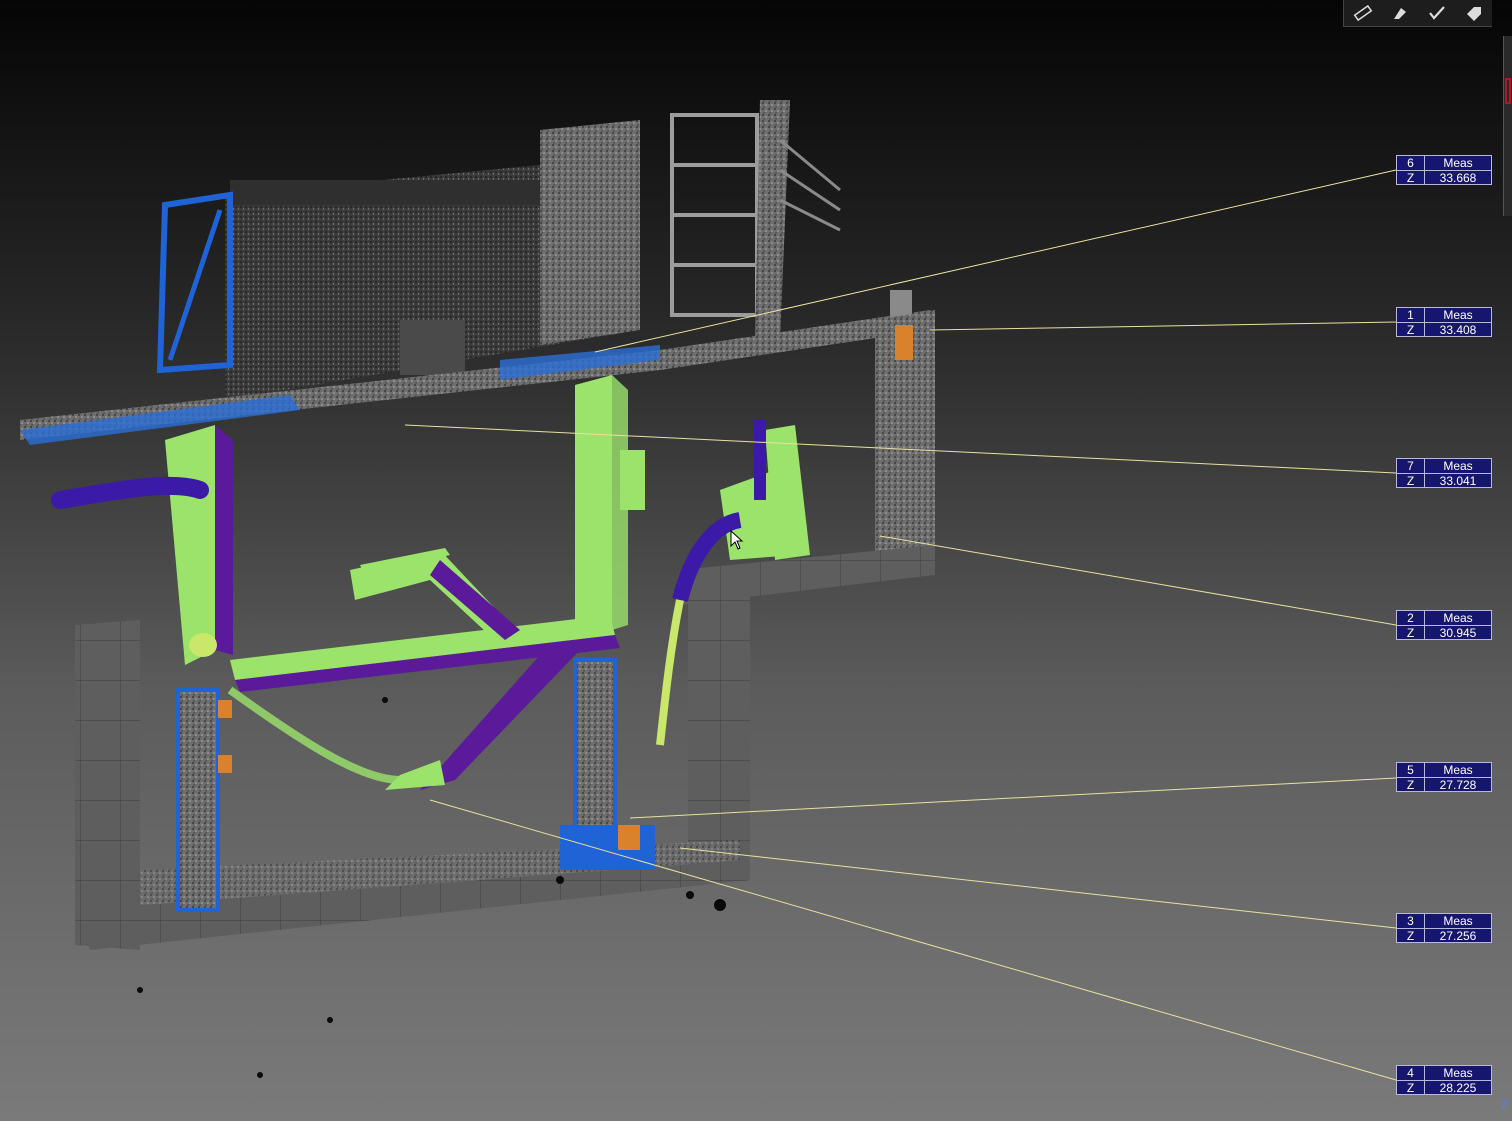  I want to click on measure-point-button, so click(1400, 13).